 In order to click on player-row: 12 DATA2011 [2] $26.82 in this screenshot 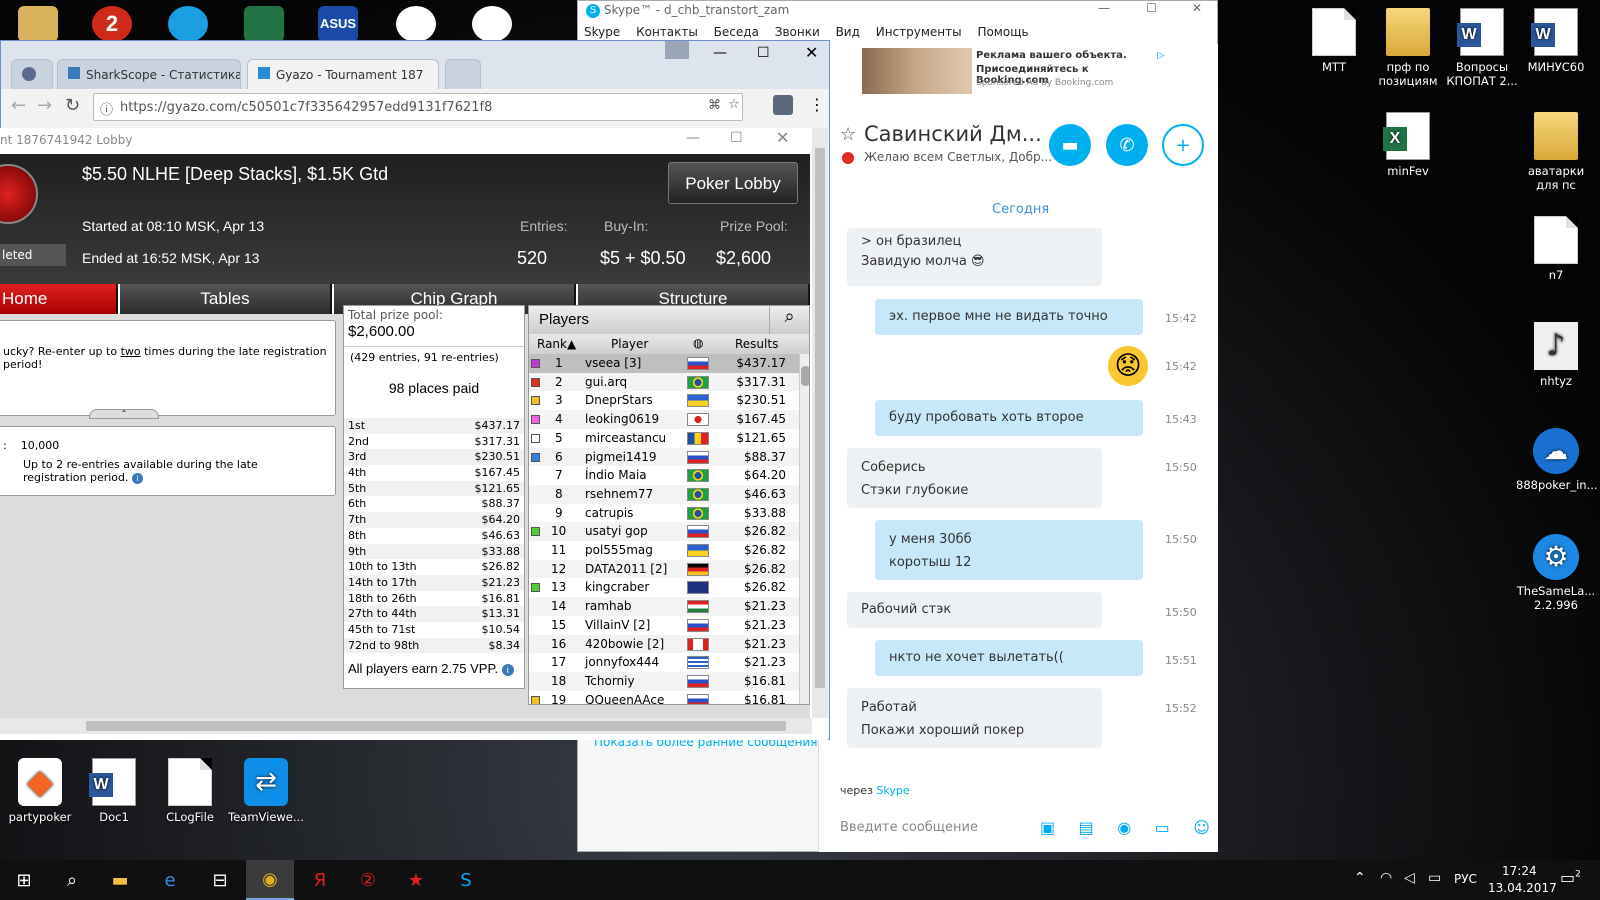, I will do `click(664, 569)`.